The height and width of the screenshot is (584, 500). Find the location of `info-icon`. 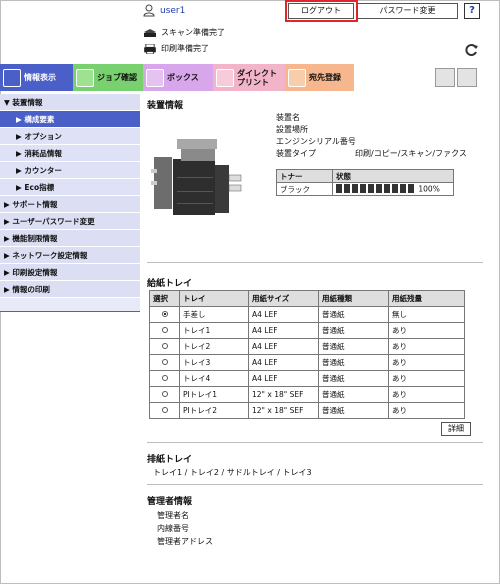

info-icon is located at coordinates (12, 77).